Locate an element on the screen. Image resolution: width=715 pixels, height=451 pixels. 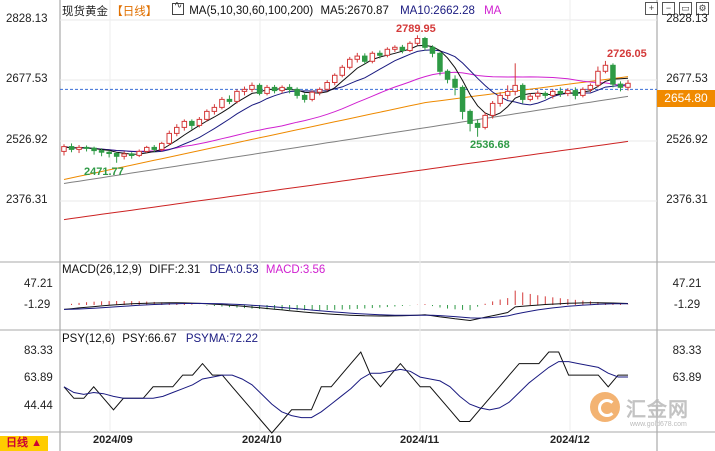
macd-axis-label: -1.29 is located at coordinates (687, 305).